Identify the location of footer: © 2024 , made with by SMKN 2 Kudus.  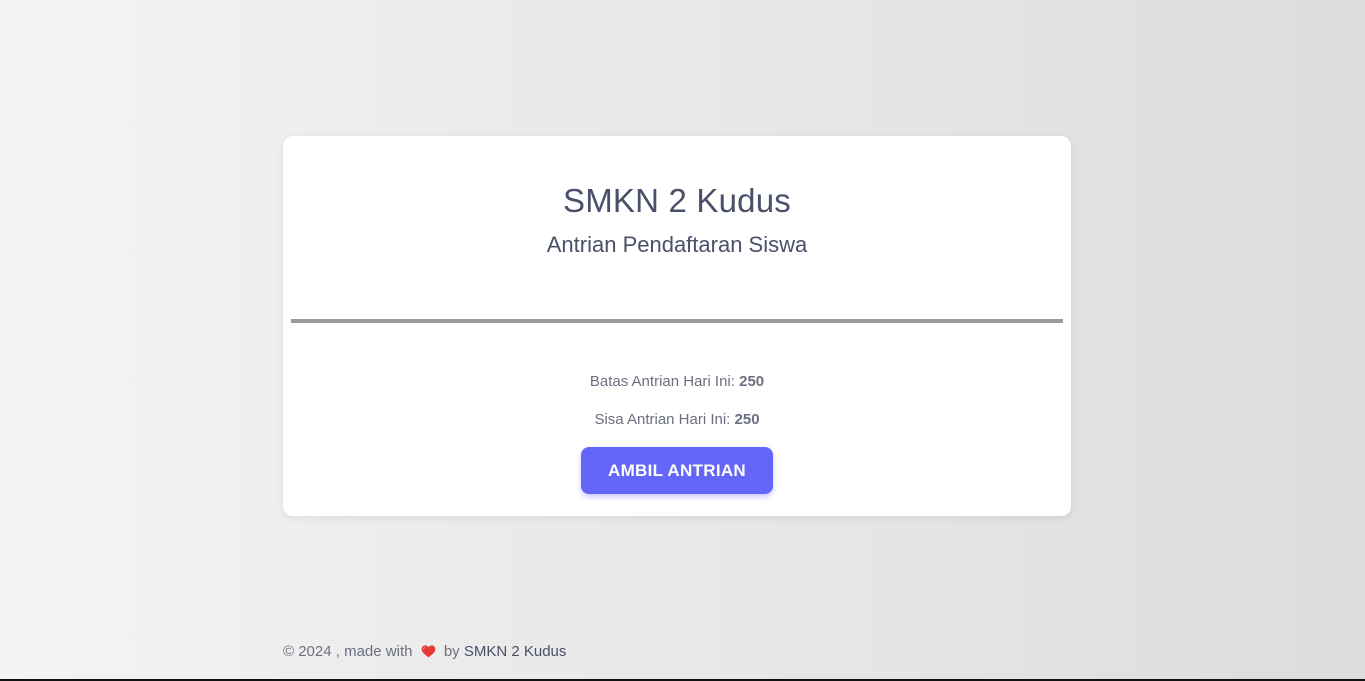
(424, 652).